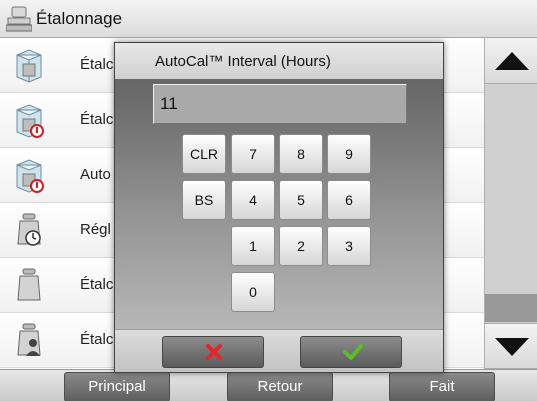  What do you see at coordinates (253, 246) in the screenshot?
I see `key-1: 1` at bounding box center [253, 246].